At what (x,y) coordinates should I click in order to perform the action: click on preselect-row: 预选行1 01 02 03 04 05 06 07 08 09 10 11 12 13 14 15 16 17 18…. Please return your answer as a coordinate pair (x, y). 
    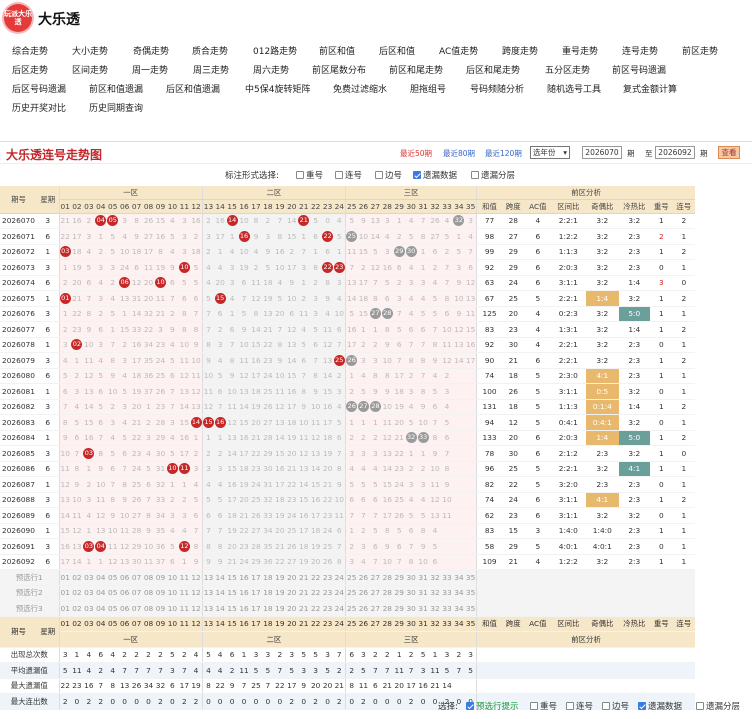
    Looking at the image, I should click on (347, 577).